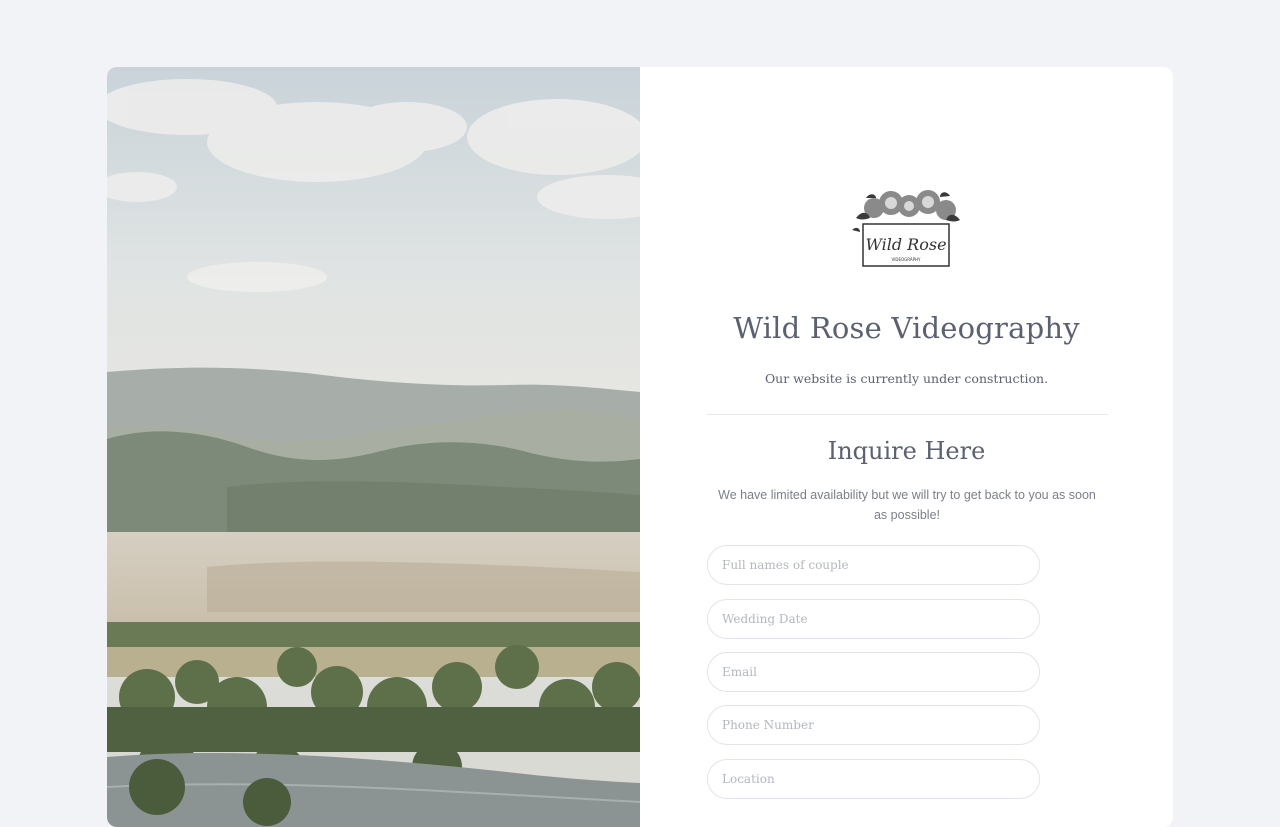  I want to click on email-input, so click(873, 672).